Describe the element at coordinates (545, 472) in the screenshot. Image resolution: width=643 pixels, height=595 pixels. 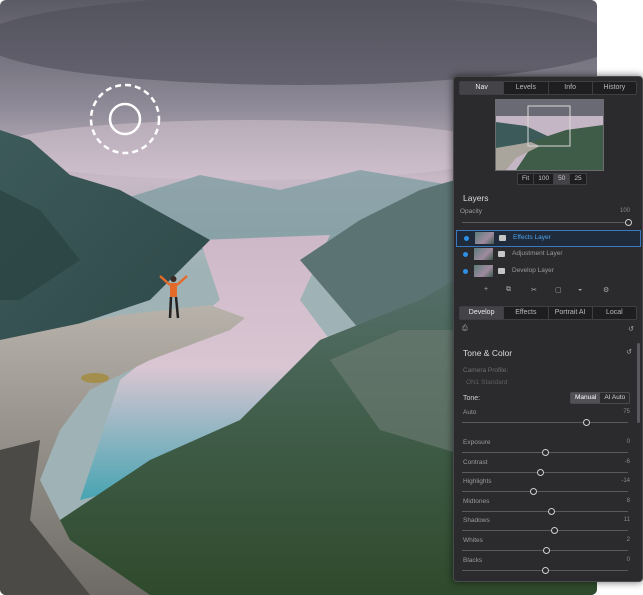
I see `slider-contrast` at that location.